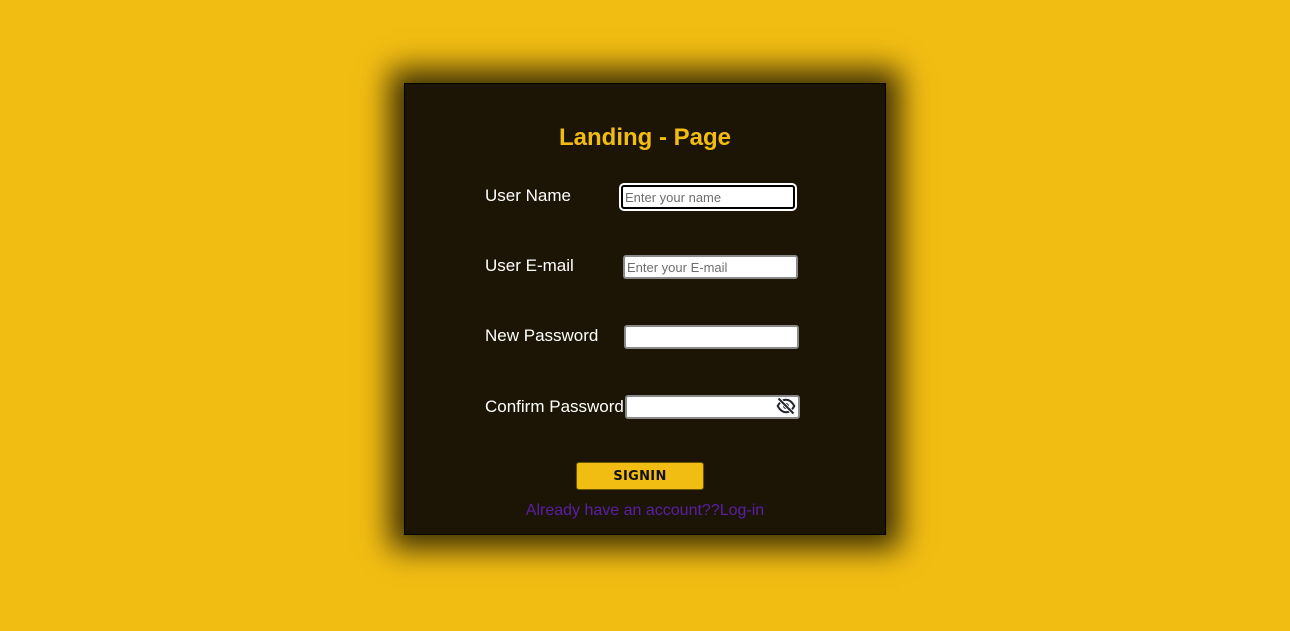  Describe the element at coordinates (640, 476) in the screenshot. I see `signin-button: SIGNIN` at that location.